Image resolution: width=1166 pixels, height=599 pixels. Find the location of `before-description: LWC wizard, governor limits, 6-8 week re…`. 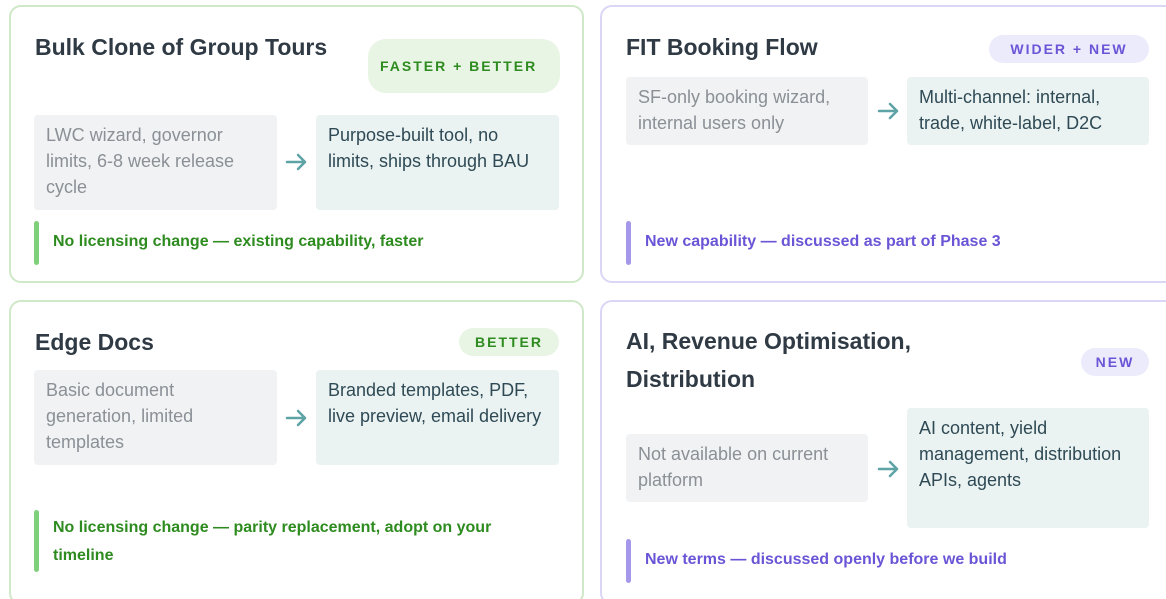

before-description: LWC wizard, governor limits, 6-8 week re… is located at coordinates (155, 162).